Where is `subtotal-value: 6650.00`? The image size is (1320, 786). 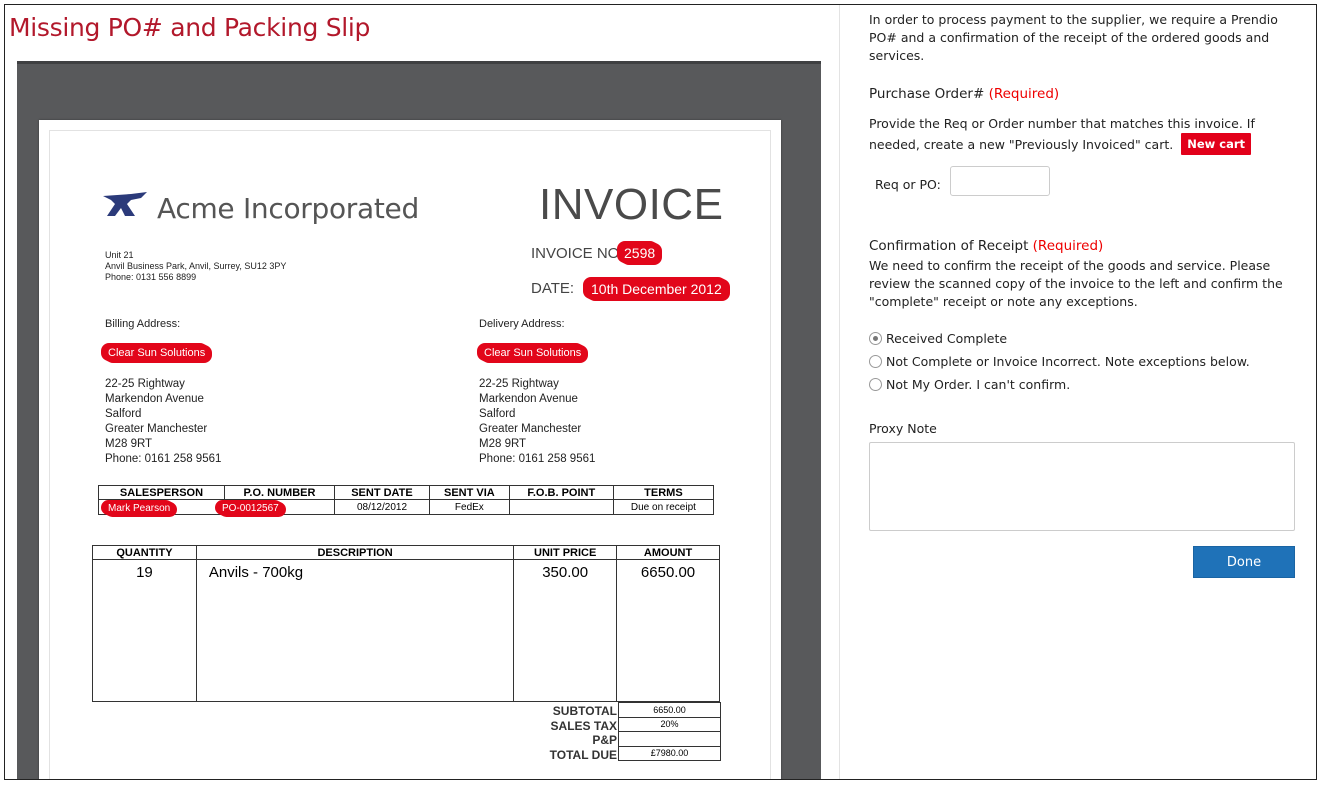 subtotal-value: 6650.00 is located at coordinates (669, 710).